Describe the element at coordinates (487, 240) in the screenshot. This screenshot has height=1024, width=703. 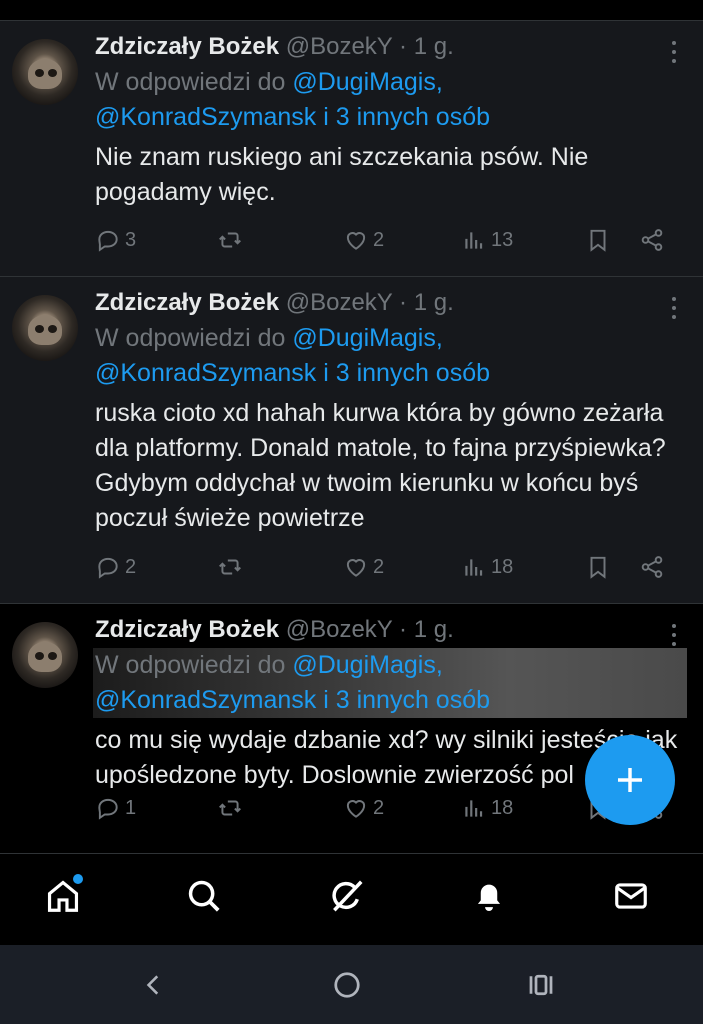
I see `views-button: 13` at that location.